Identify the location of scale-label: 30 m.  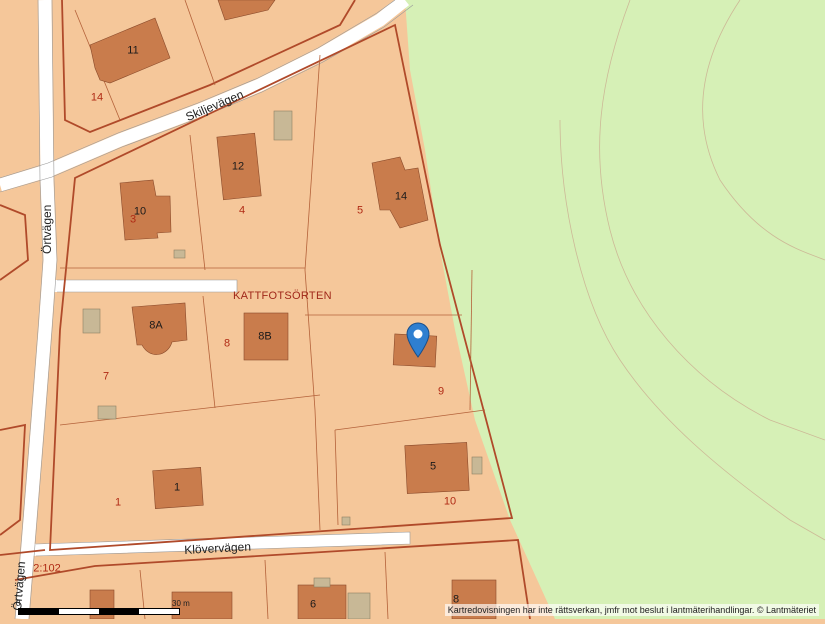
(181, 603).